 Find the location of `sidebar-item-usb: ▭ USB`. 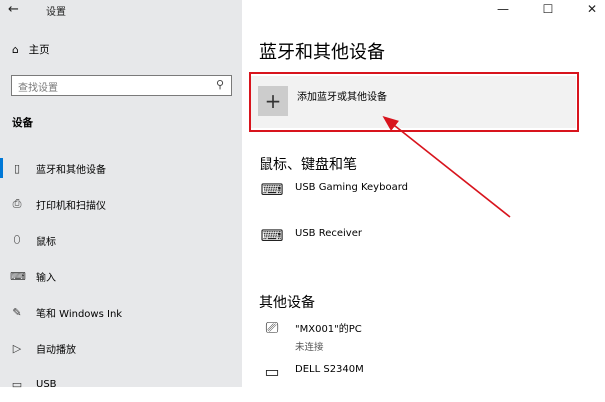

sidebar-item-usb: ▭ USB is located at coordinates (121, 384).